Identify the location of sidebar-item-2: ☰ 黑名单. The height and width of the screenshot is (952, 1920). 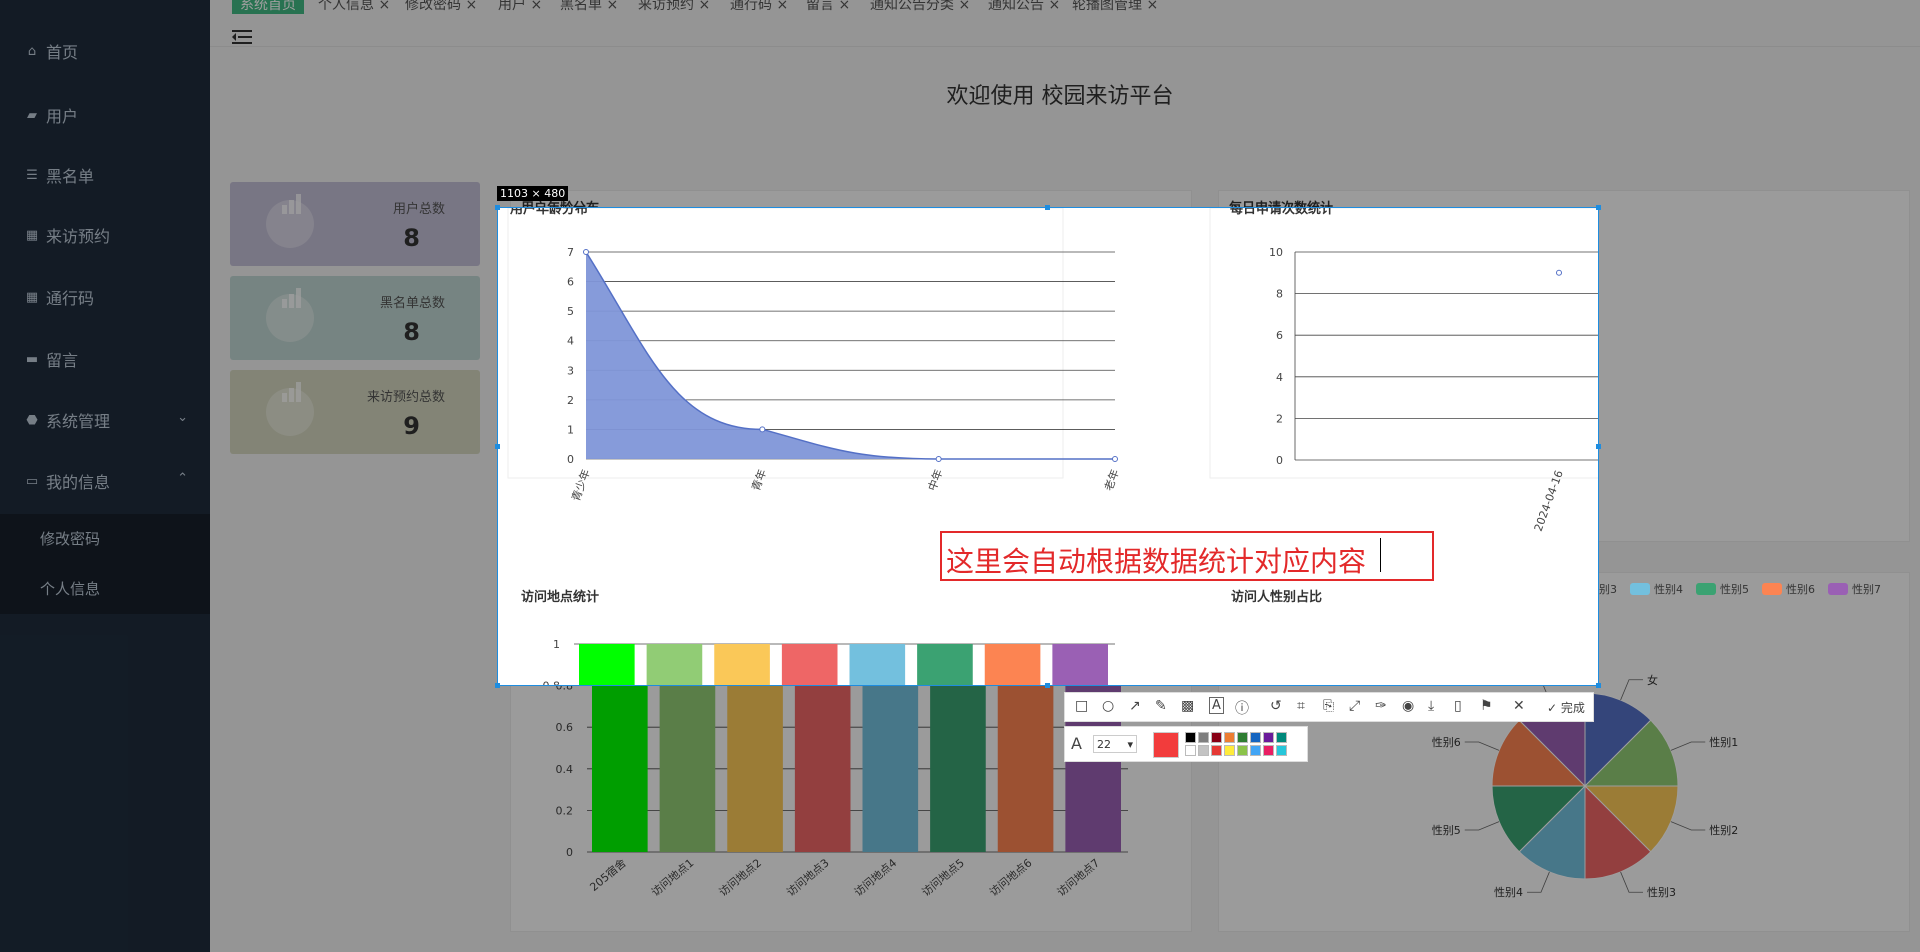
(105, 175).